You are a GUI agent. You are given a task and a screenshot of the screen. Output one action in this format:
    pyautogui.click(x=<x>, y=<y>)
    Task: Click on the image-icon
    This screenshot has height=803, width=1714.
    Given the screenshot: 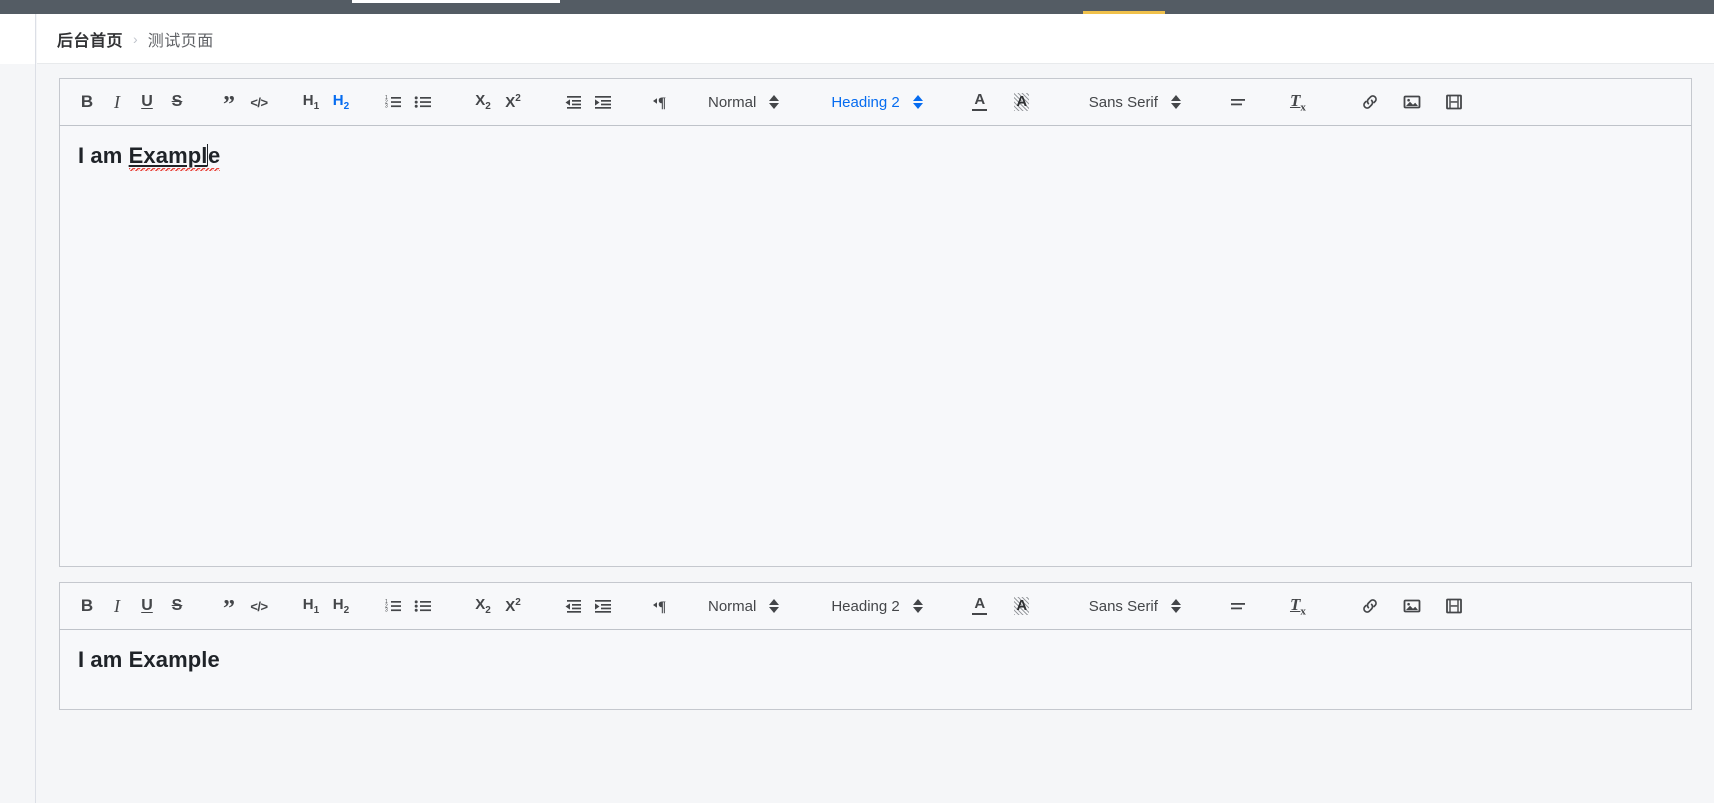 What is the action you would take?
    pyautogui.click(x=1412, y=102)
    